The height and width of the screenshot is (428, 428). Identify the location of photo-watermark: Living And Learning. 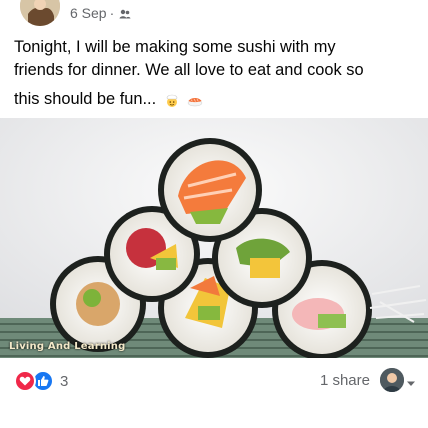
(67, 346).